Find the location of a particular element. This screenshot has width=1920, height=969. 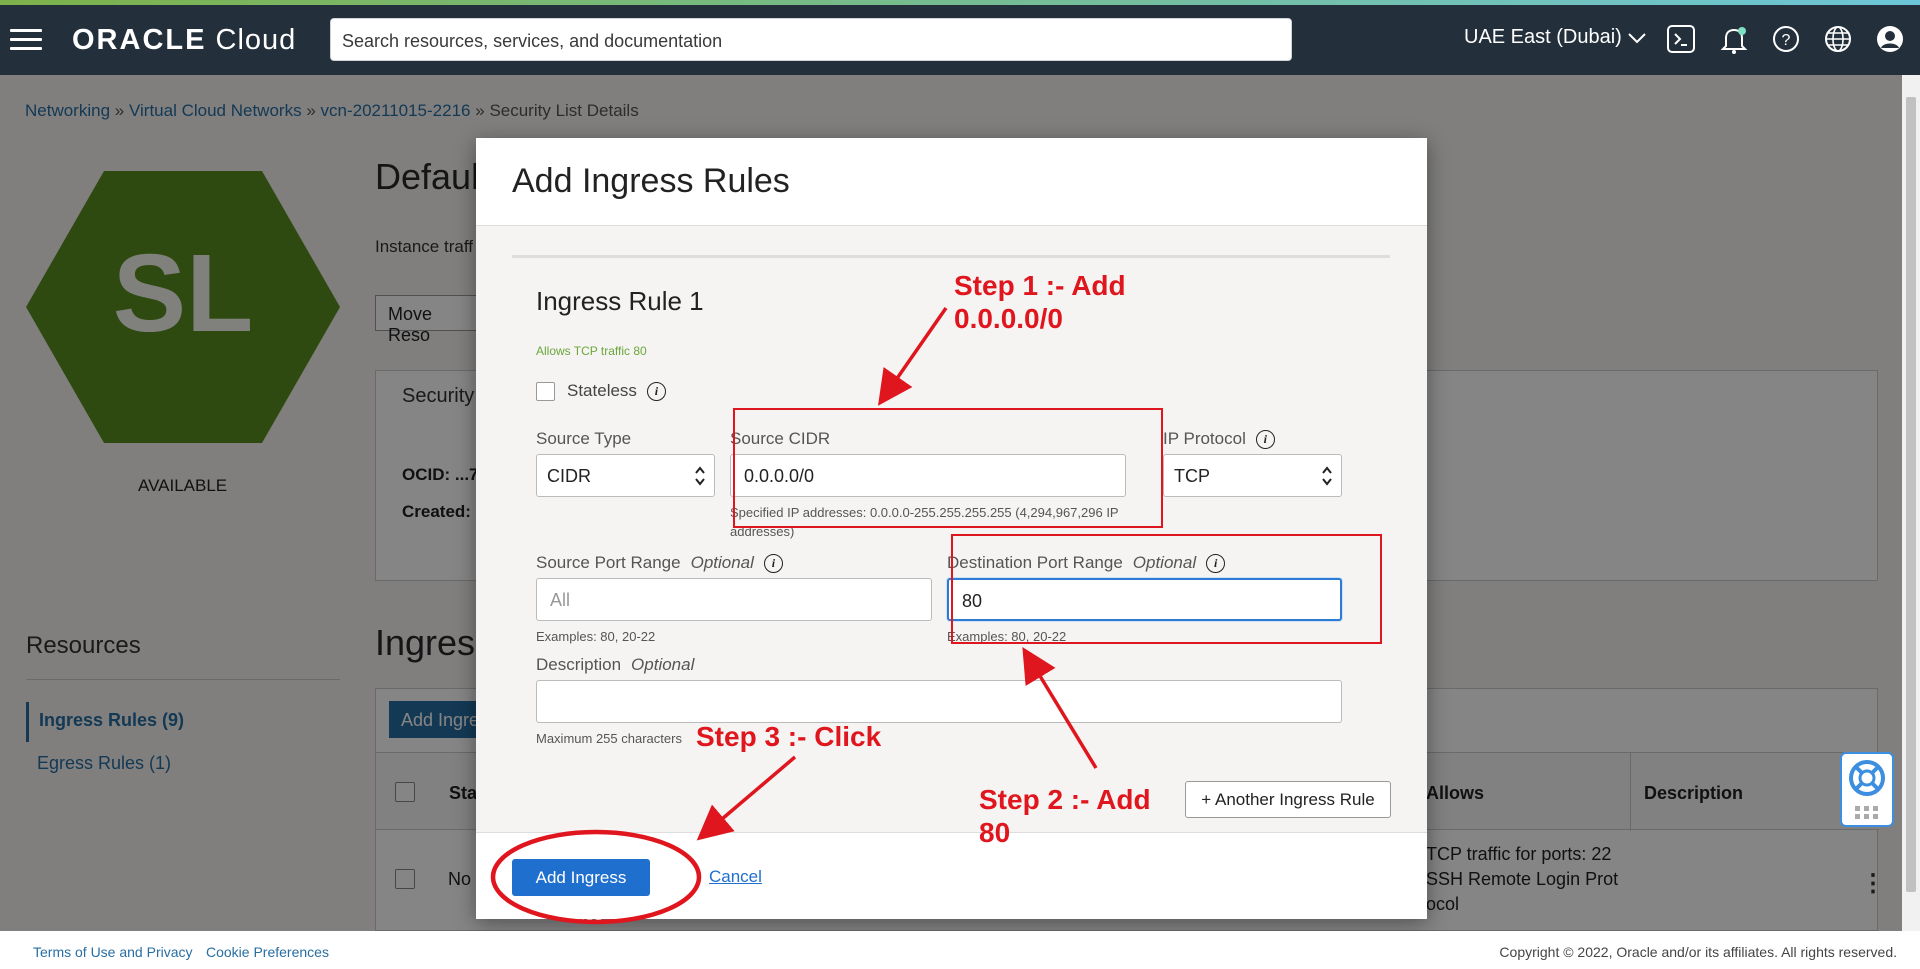

description-input is located at coordinates (939, 701).